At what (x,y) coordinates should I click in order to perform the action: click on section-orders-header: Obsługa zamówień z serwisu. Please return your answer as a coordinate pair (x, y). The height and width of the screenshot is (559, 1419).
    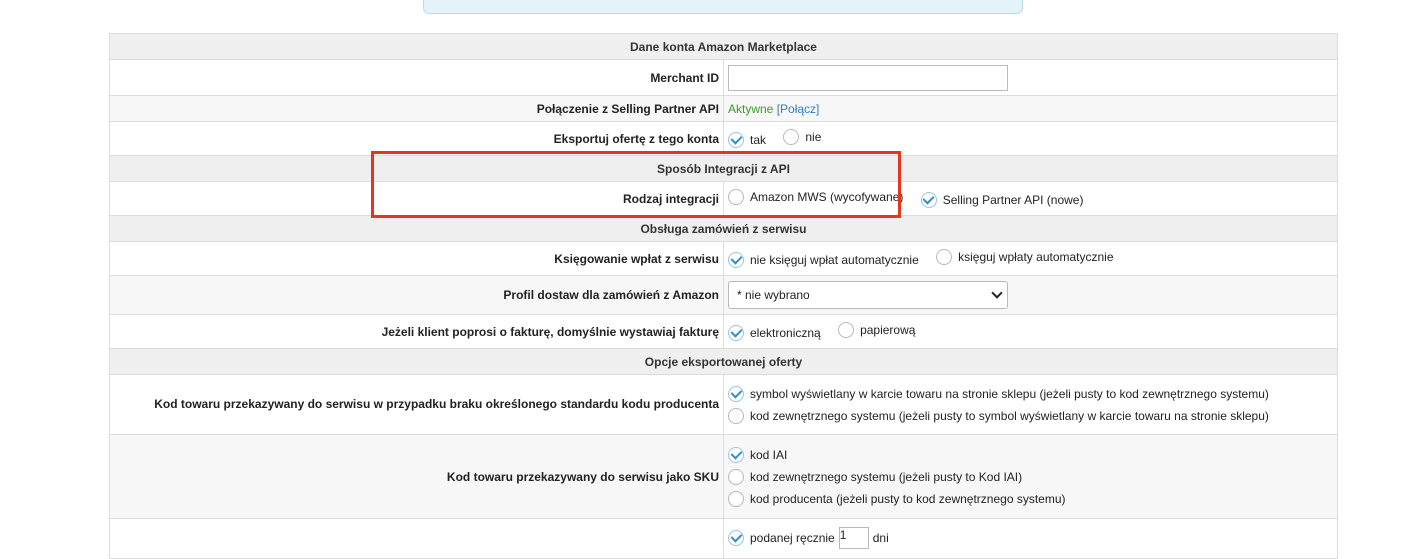
    Looking at the image, I should click on (723, 228).